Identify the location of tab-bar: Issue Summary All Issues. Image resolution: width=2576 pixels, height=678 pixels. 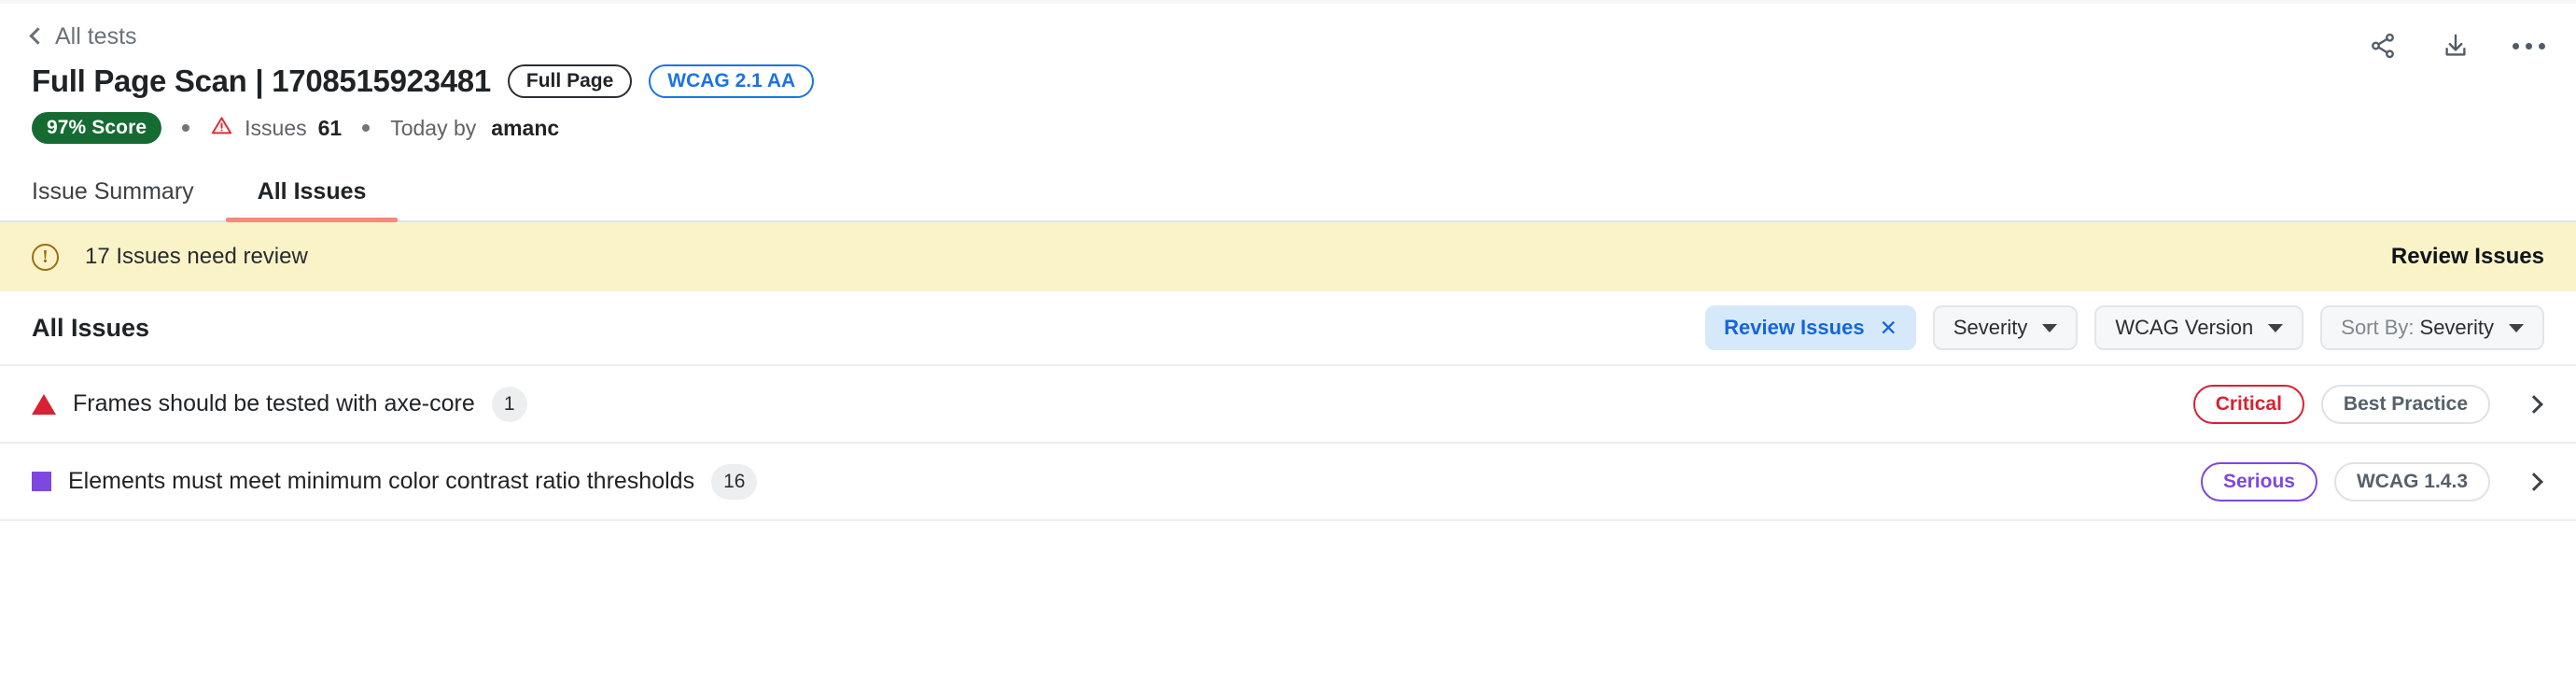
(1288, 195).